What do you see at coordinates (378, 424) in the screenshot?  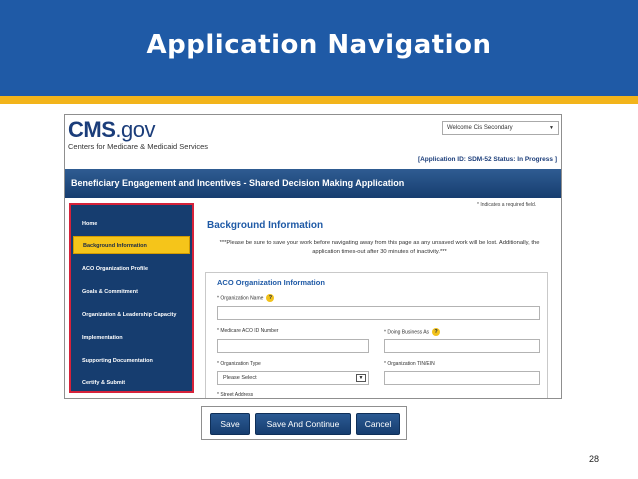 I see `cancel-button: Cancel` at bounding box center [378, 424].